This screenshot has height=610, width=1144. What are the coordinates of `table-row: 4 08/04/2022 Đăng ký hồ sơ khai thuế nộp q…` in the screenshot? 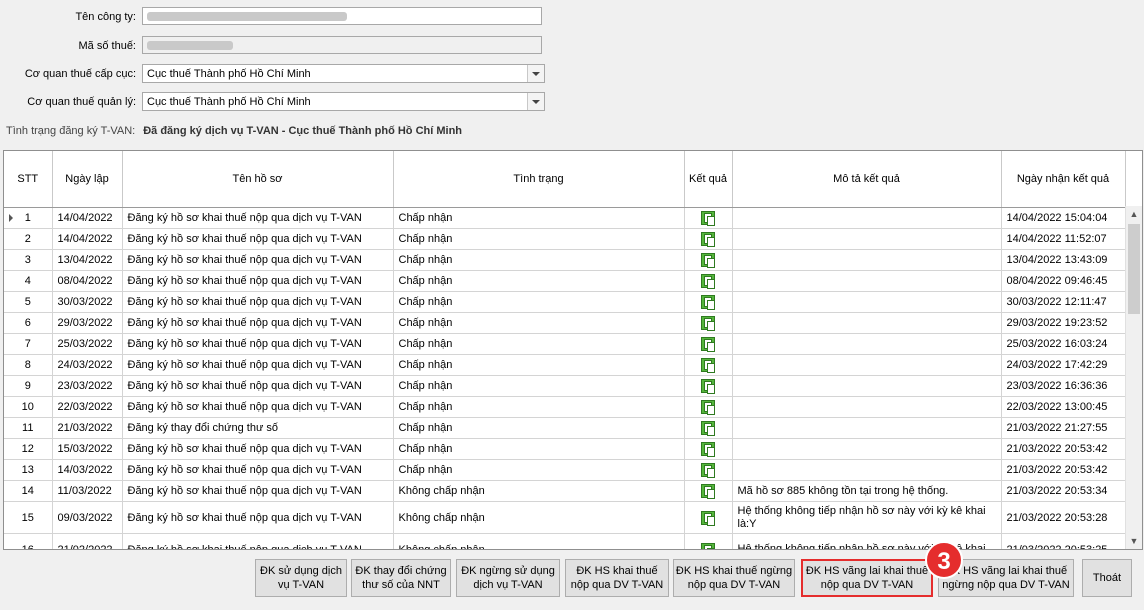 It's located at (565, 281).